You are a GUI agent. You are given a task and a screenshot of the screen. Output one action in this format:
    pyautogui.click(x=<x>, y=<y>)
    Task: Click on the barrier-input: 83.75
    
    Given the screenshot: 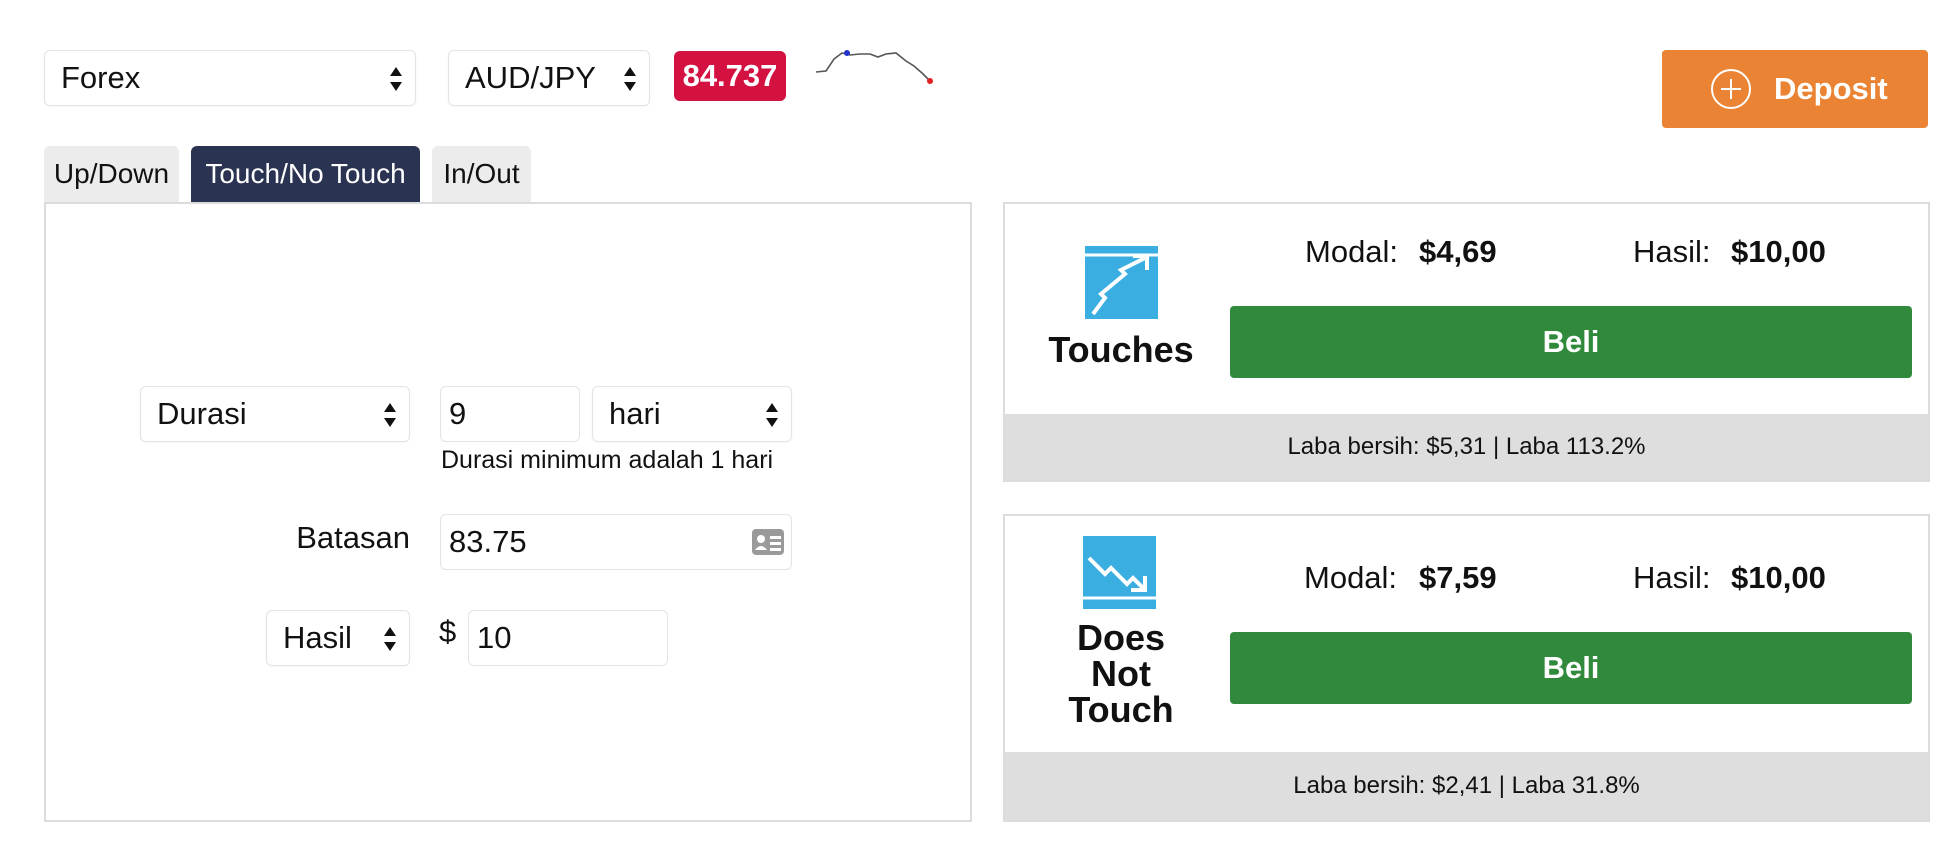 What is the action you would take?
    pyautogui.click(x=616, y=542)
    